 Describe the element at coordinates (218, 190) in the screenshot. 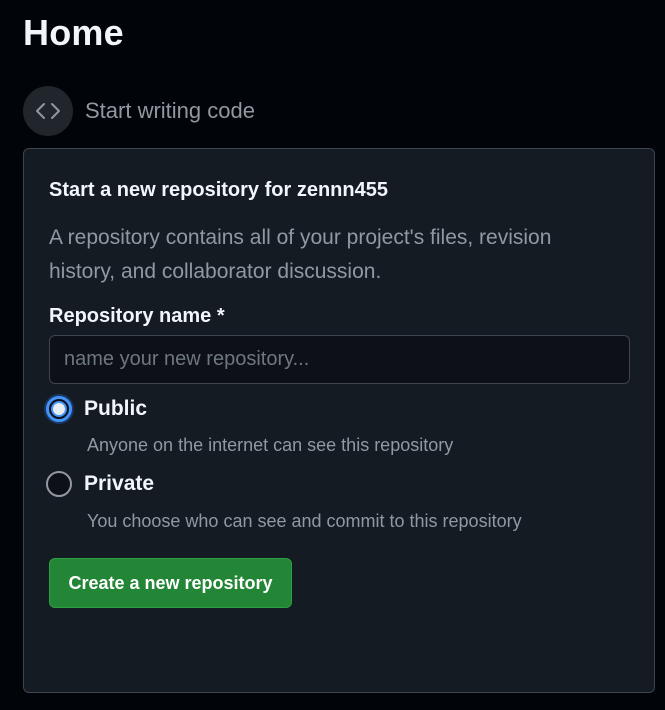

I see `new-repository-heading: Start a new repository for zennn455` at that location.